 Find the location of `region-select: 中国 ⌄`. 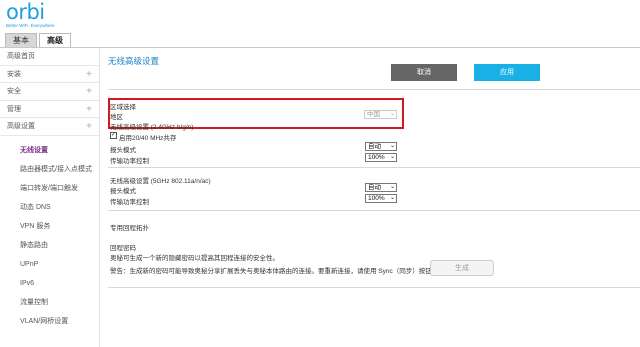

region-select: 中国 ⌄ is located at coordinates (380, 114).